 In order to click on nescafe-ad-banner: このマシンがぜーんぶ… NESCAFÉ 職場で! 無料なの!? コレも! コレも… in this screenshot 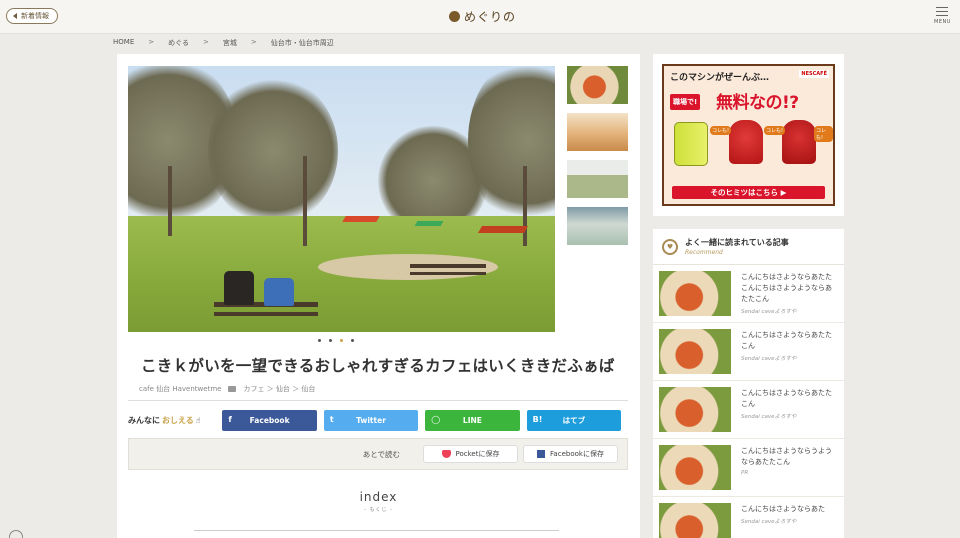, I will do `click(748, 135)`.